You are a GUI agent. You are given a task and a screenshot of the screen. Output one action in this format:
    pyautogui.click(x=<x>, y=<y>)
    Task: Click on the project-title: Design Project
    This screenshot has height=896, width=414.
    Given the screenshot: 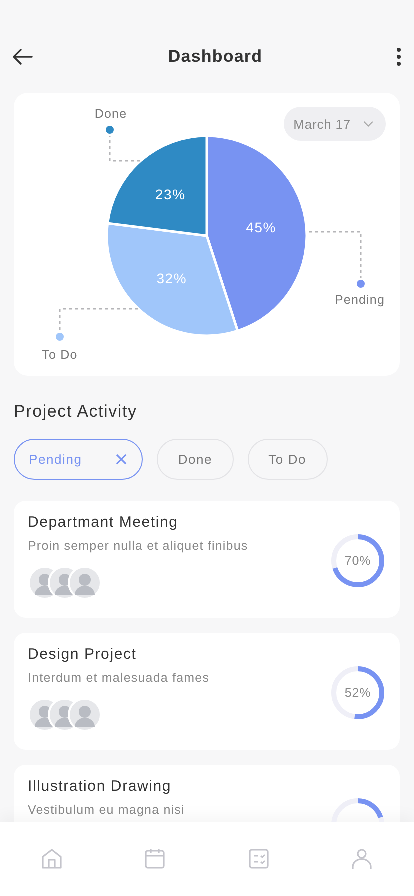 What is the action you would take?
    pyautogui.click(x=83, y=654)
    